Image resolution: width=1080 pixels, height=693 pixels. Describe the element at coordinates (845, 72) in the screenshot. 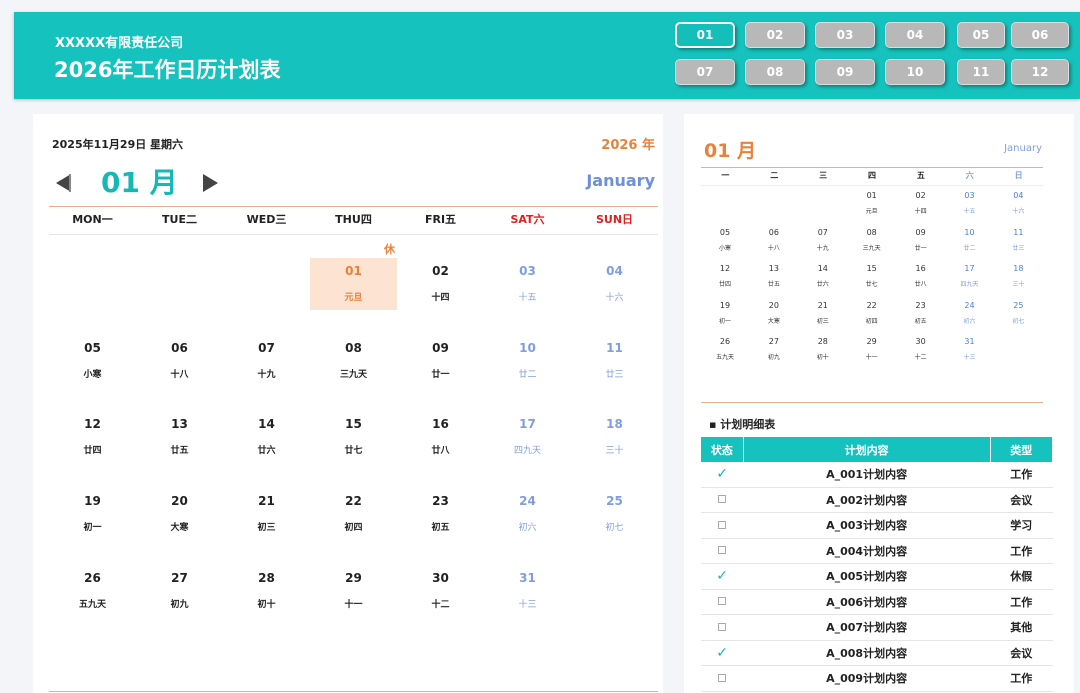

I see `month-button-09: 09` at that location.